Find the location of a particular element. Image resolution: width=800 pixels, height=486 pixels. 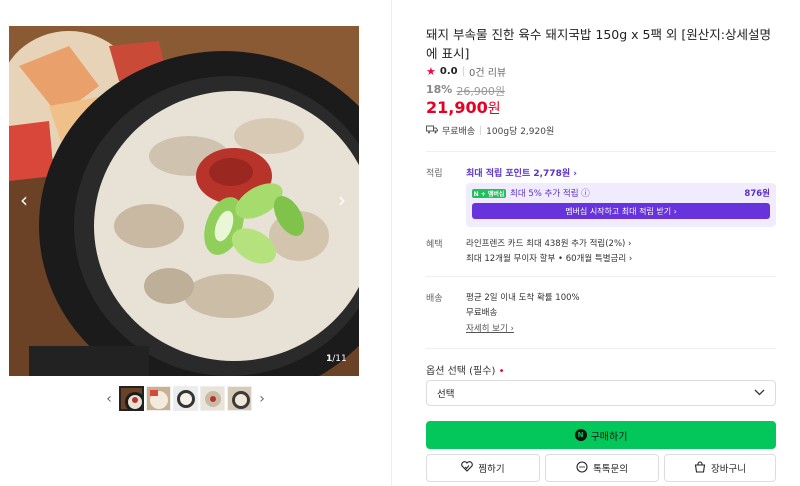

discount-rate: 18% is located at coordinates (439, 89).